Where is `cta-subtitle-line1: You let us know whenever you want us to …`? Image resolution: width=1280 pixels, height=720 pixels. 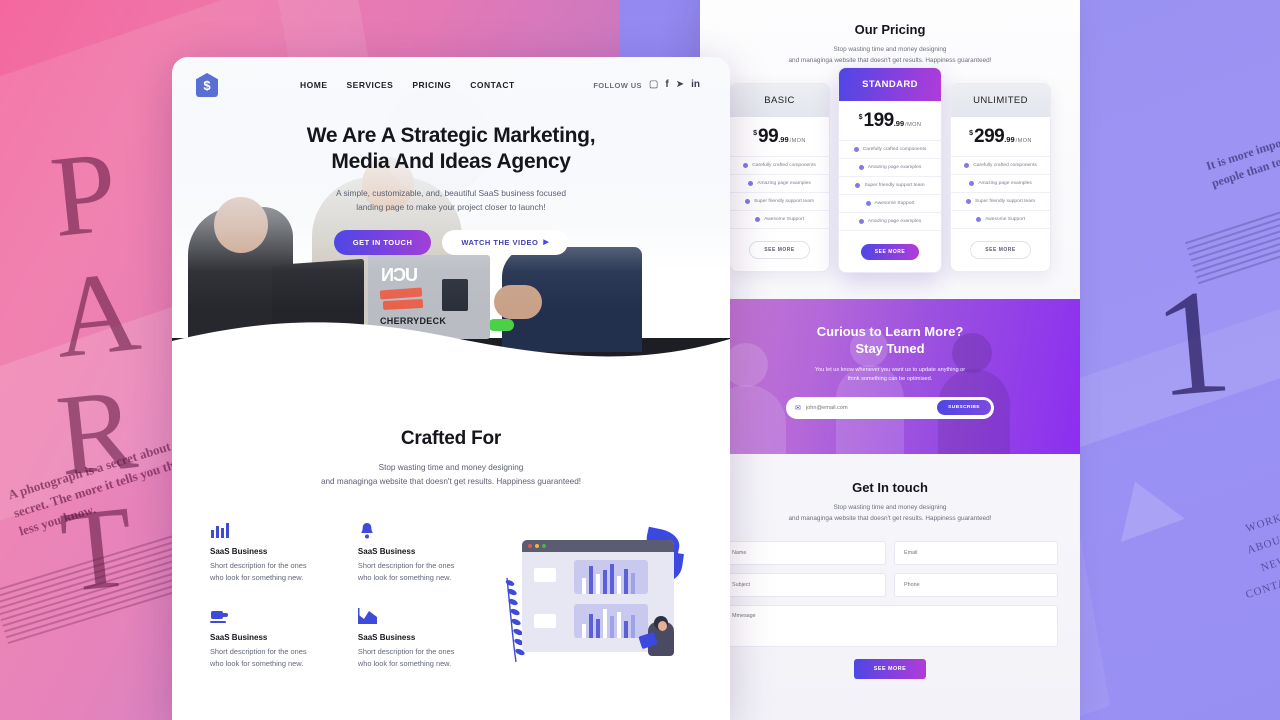
cta-subtitle-line1: You let us know whenever you want us to … is located at coordinates (890, 369).